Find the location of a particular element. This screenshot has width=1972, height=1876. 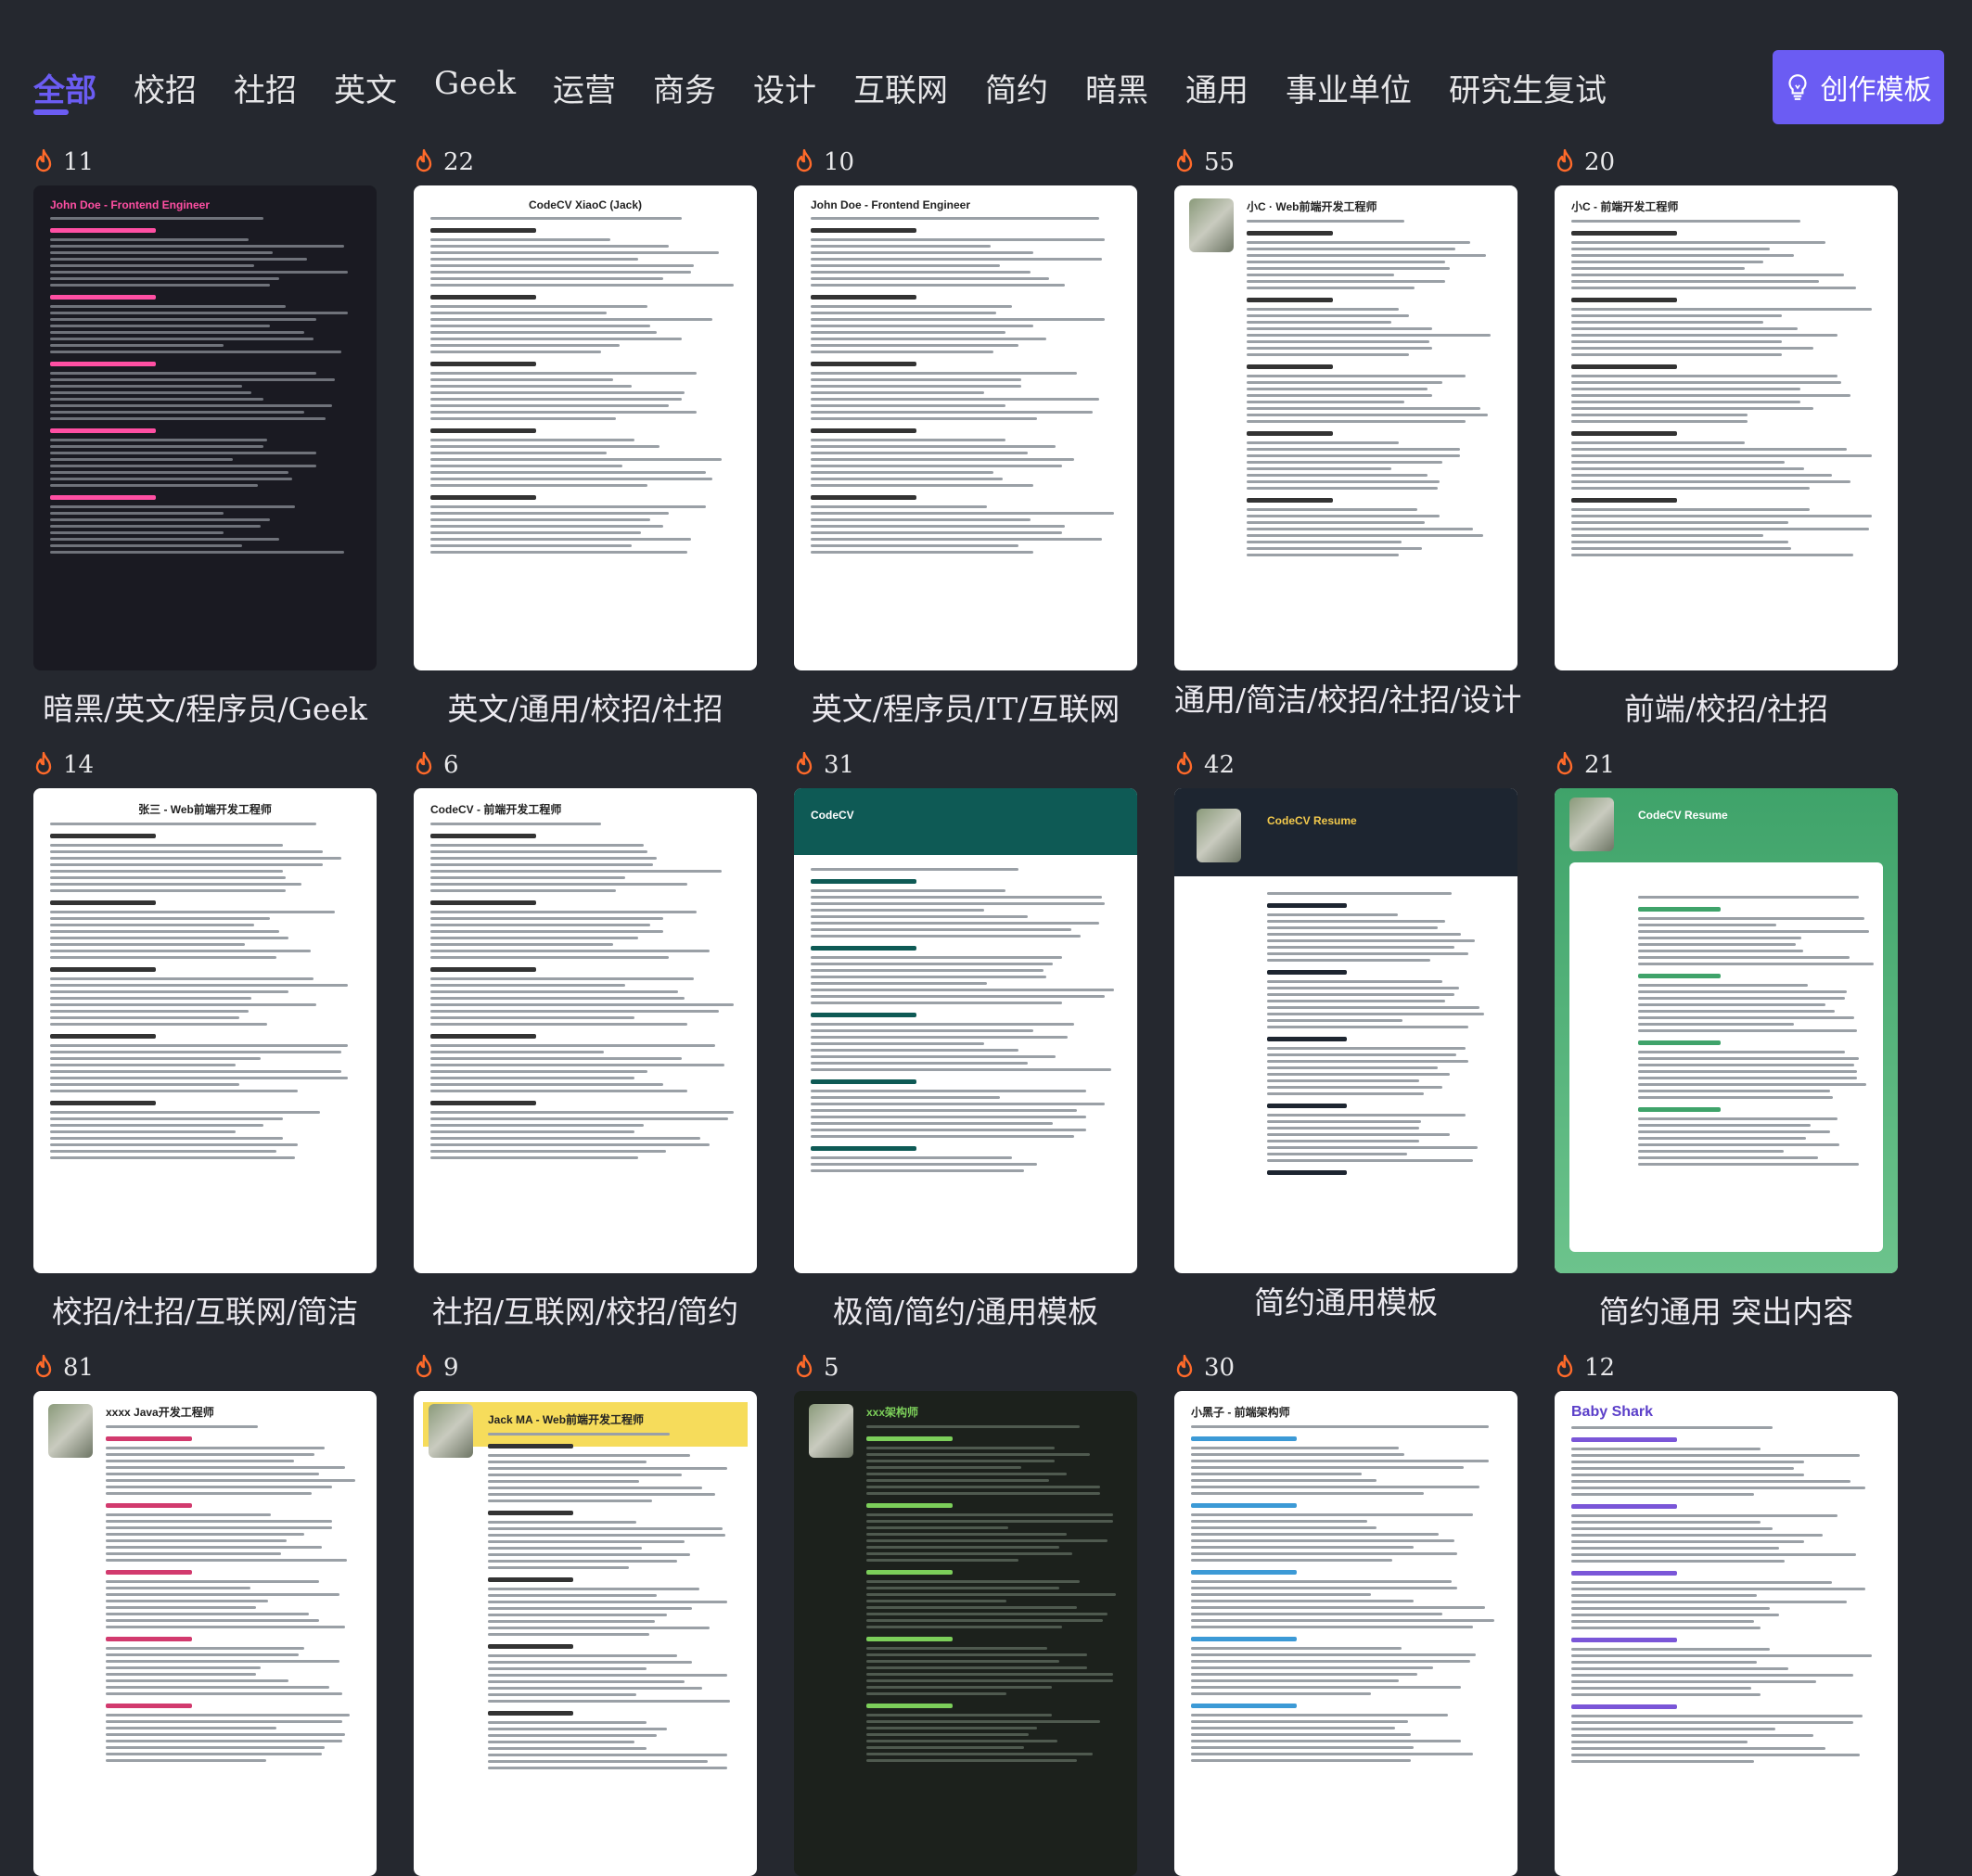

heat-count: 31 is located at coordinates (839, 765).